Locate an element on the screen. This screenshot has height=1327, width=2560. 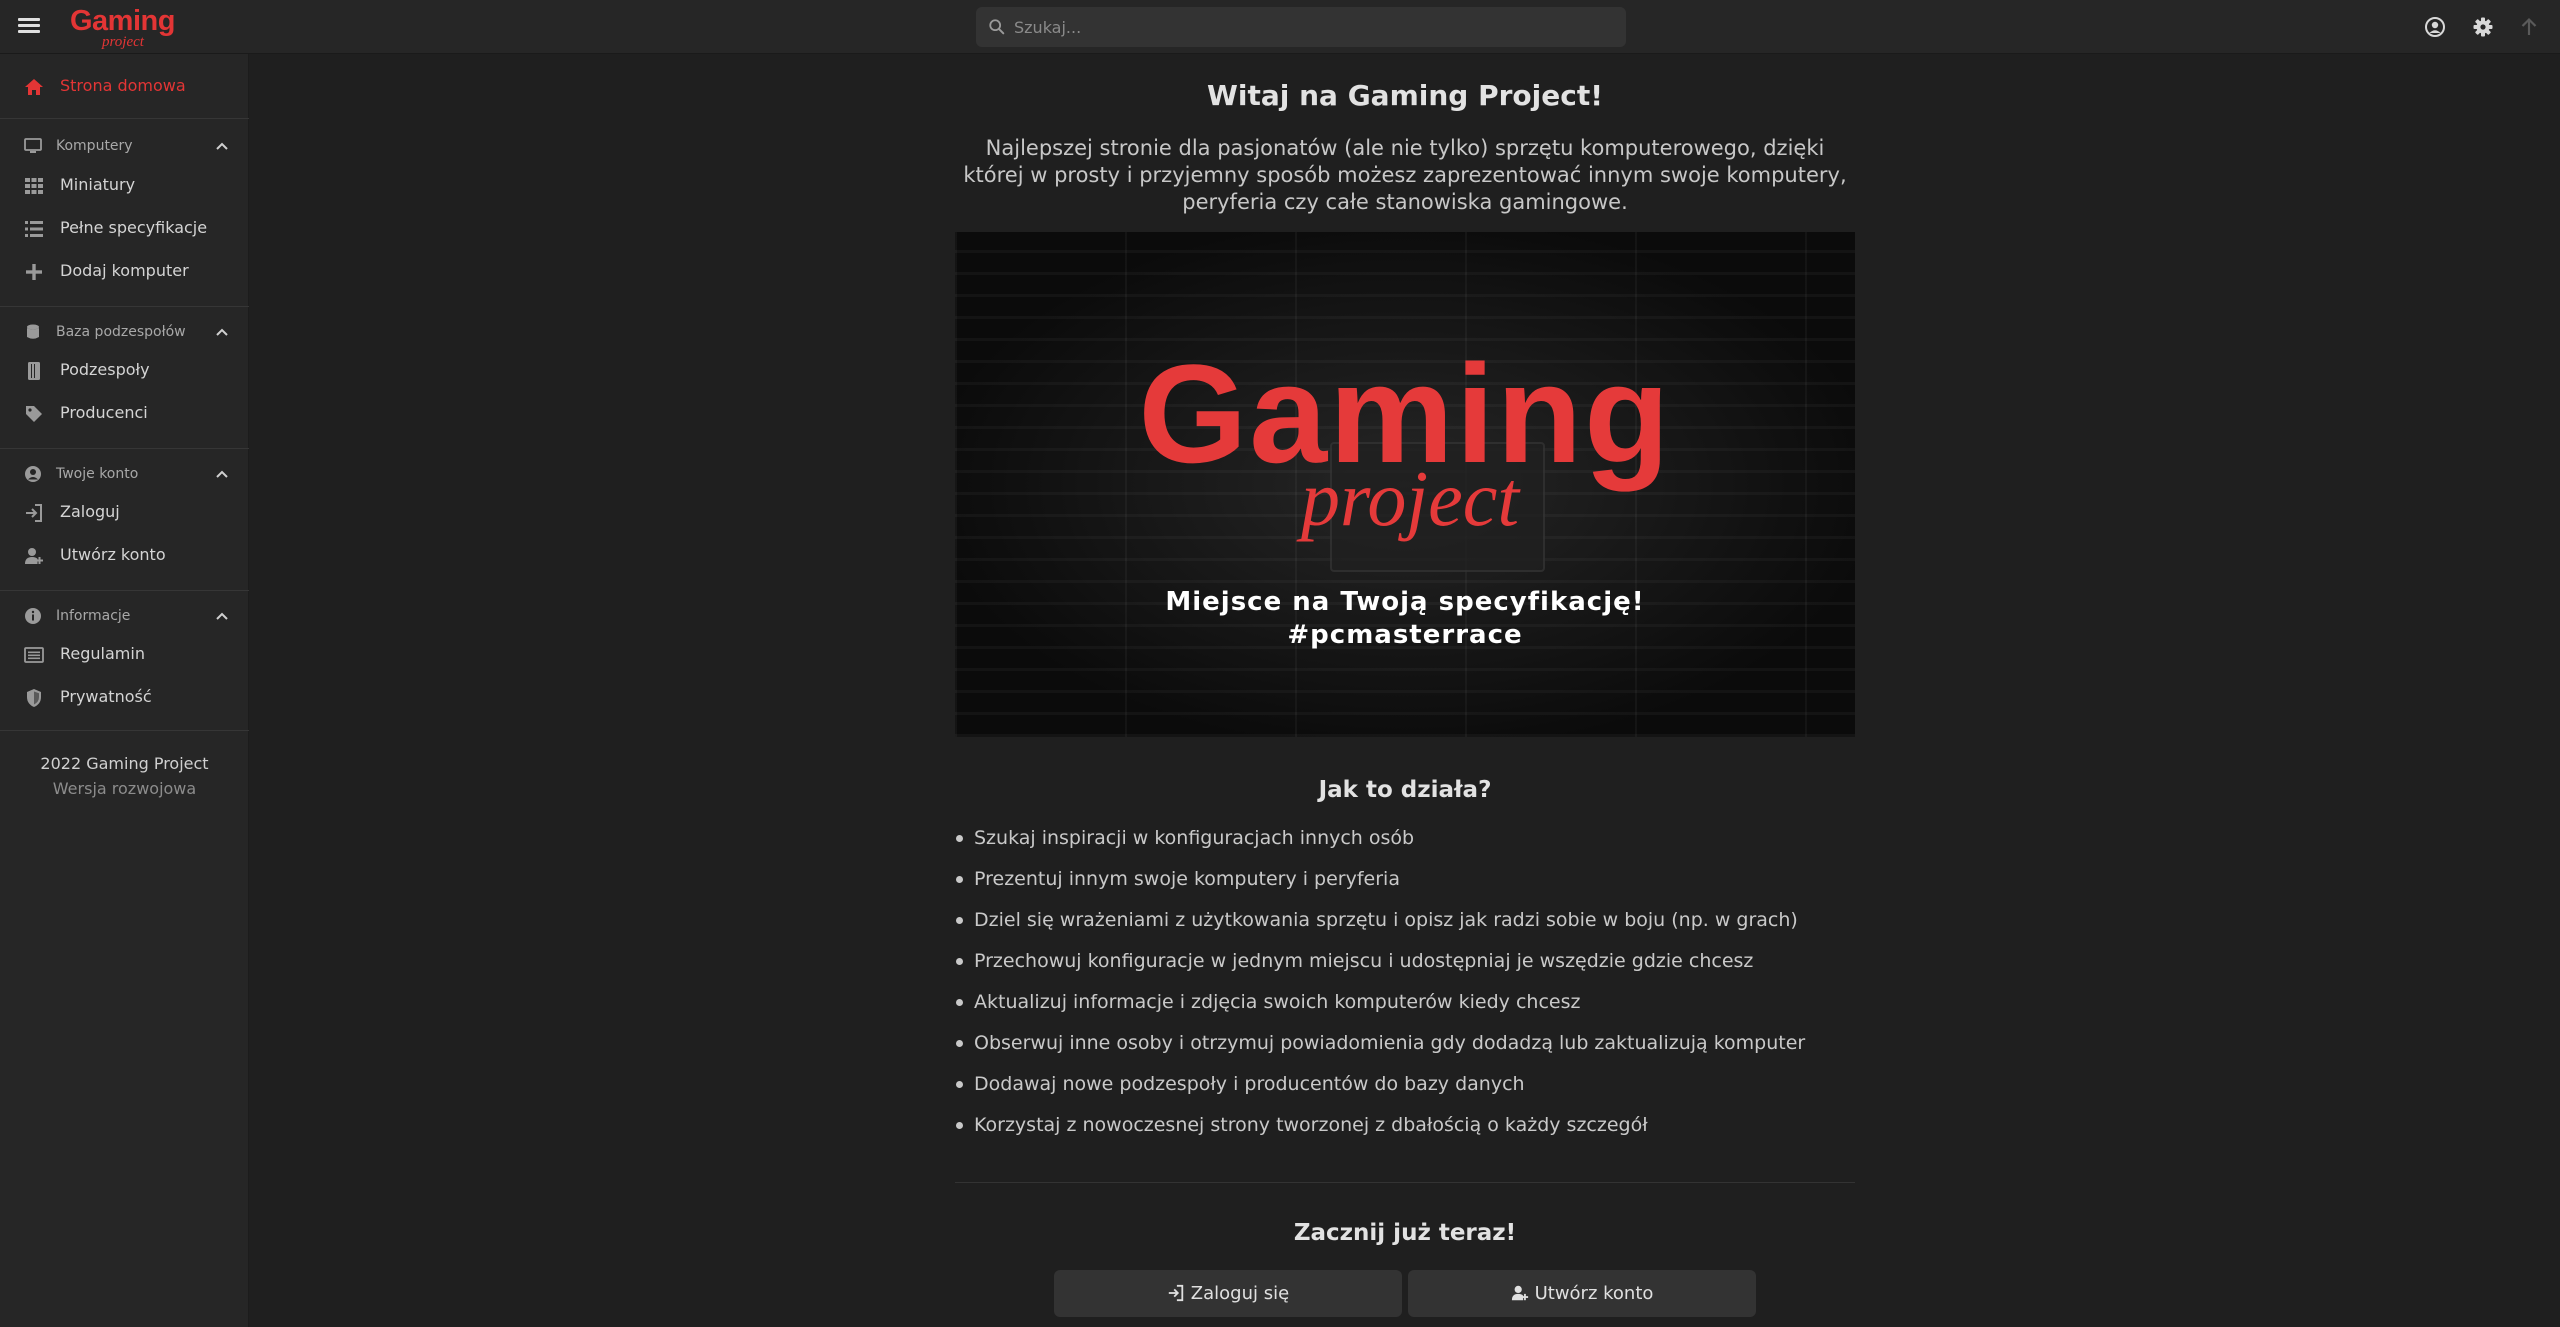
search-icon is located at coordinates (997, 27).